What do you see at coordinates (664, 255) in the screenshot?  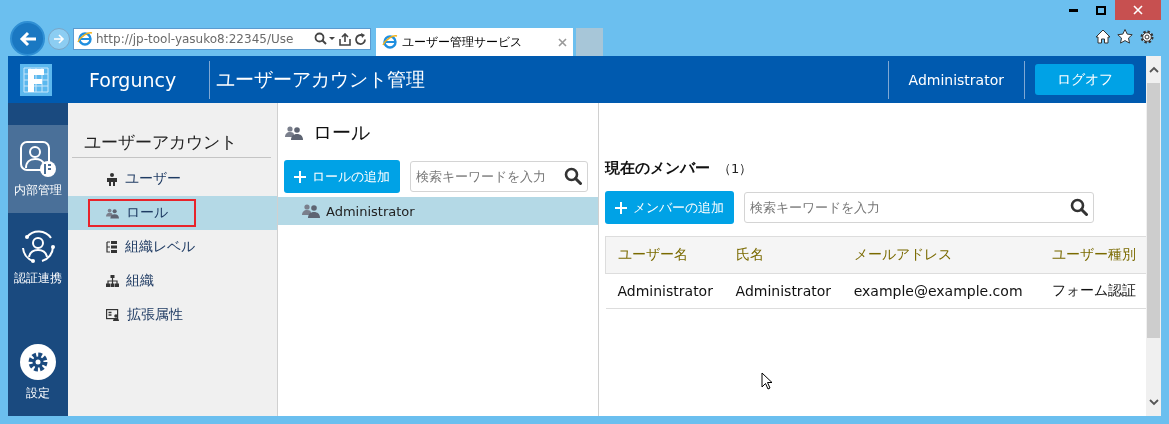 I see `column-header: ユーザー名` at bounding box center [664, 255].